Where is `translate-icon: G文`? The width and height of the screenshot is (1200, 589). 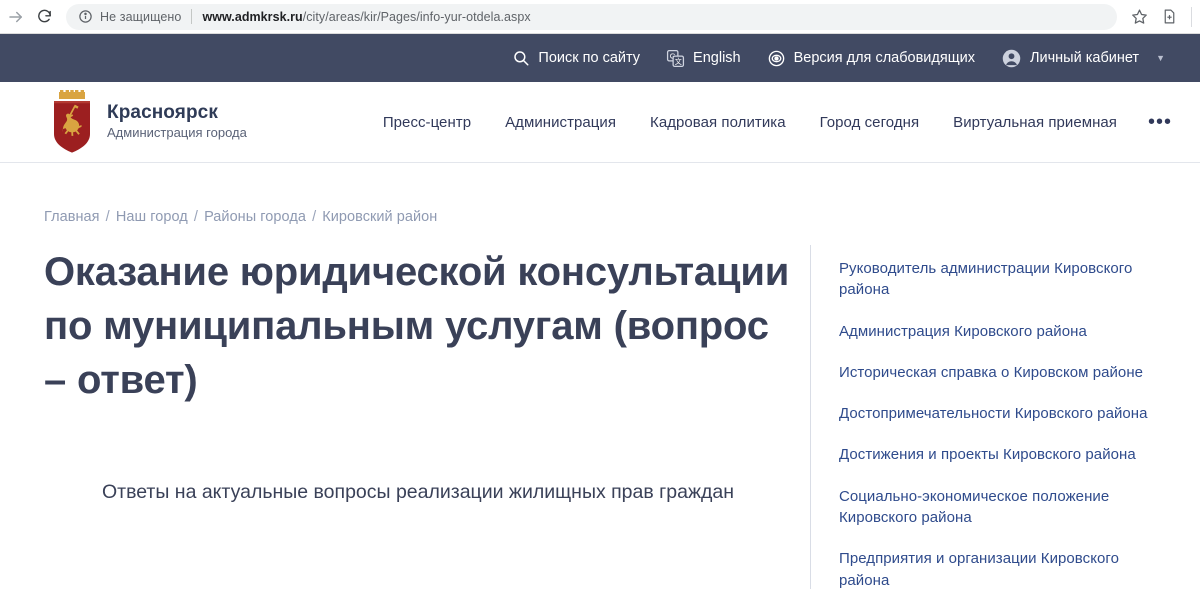
translate-icon: G文 is located at coordinates (675, 58).